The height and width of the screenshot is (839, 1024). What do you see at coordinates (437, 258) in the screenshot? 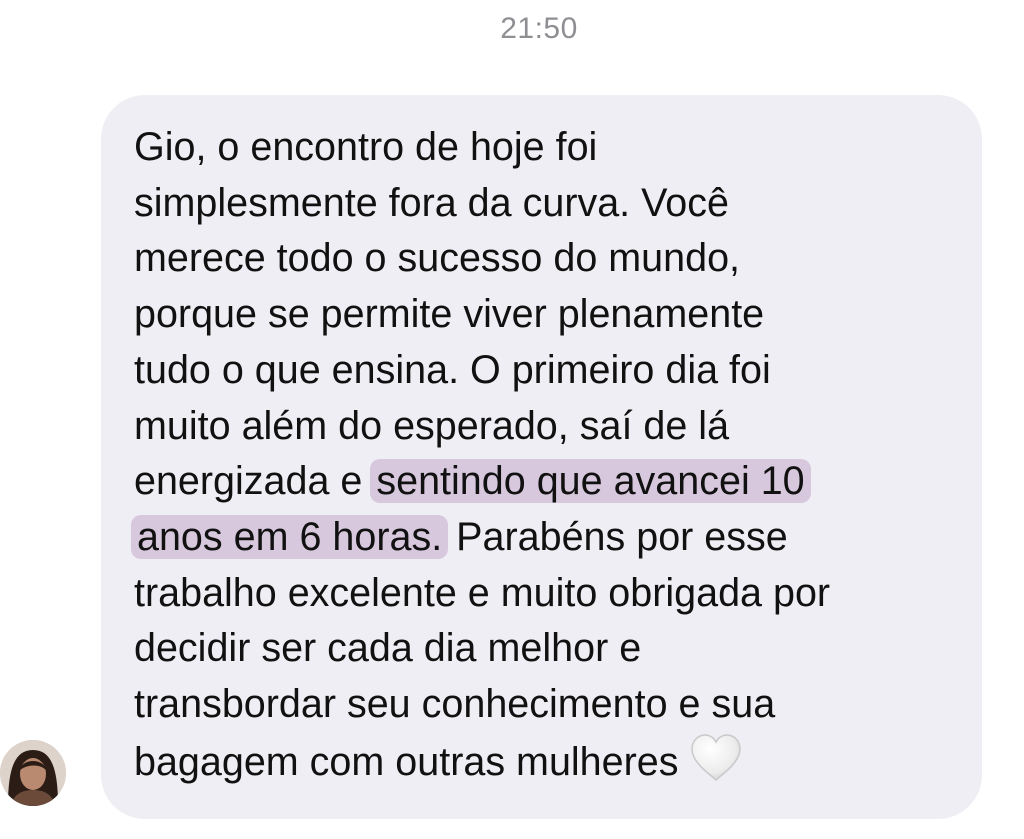
I see `message-line: merece todo o sucesso do mundo,` at bounding box center [437, 258].